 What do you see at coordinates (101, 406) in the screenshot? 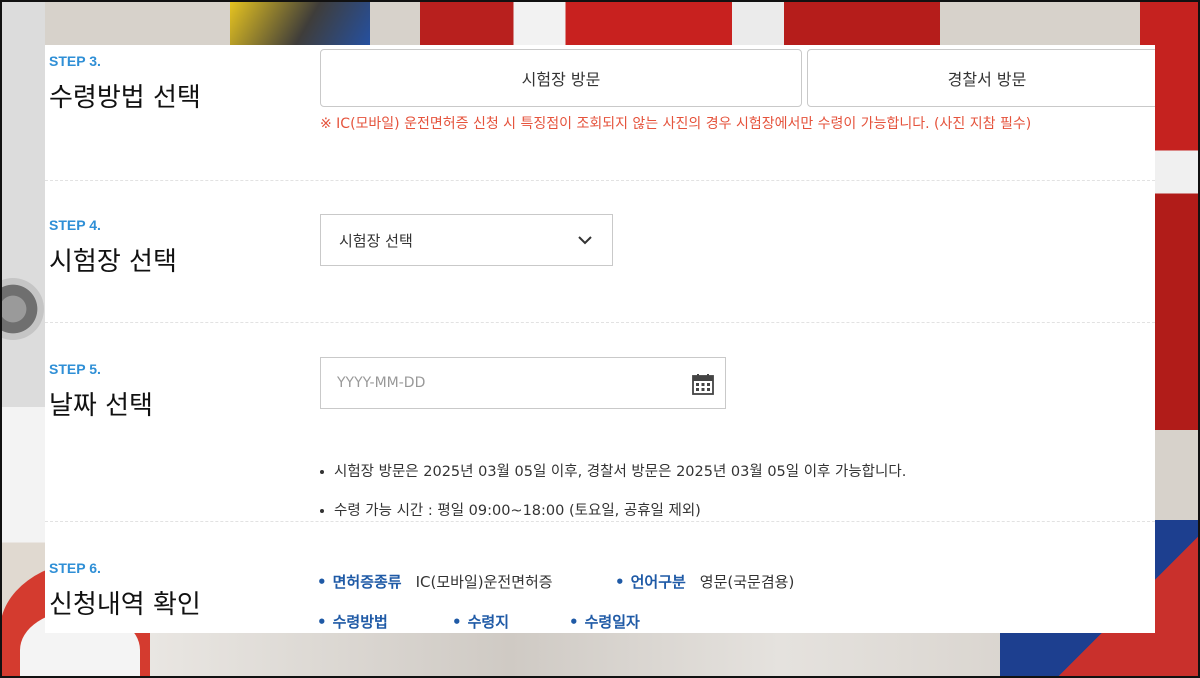
I see `step5-title: 날짜 선택` at bounding box center [101, 406].